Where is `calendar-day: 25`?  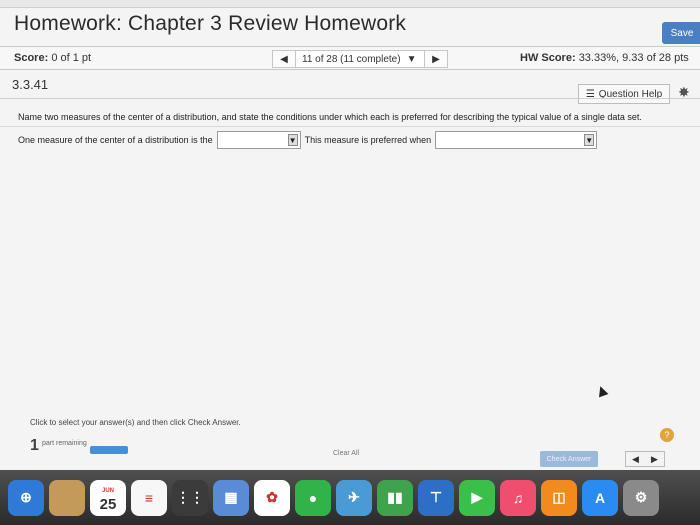
calendar-day: 25 is located at coordinates (108, 504).